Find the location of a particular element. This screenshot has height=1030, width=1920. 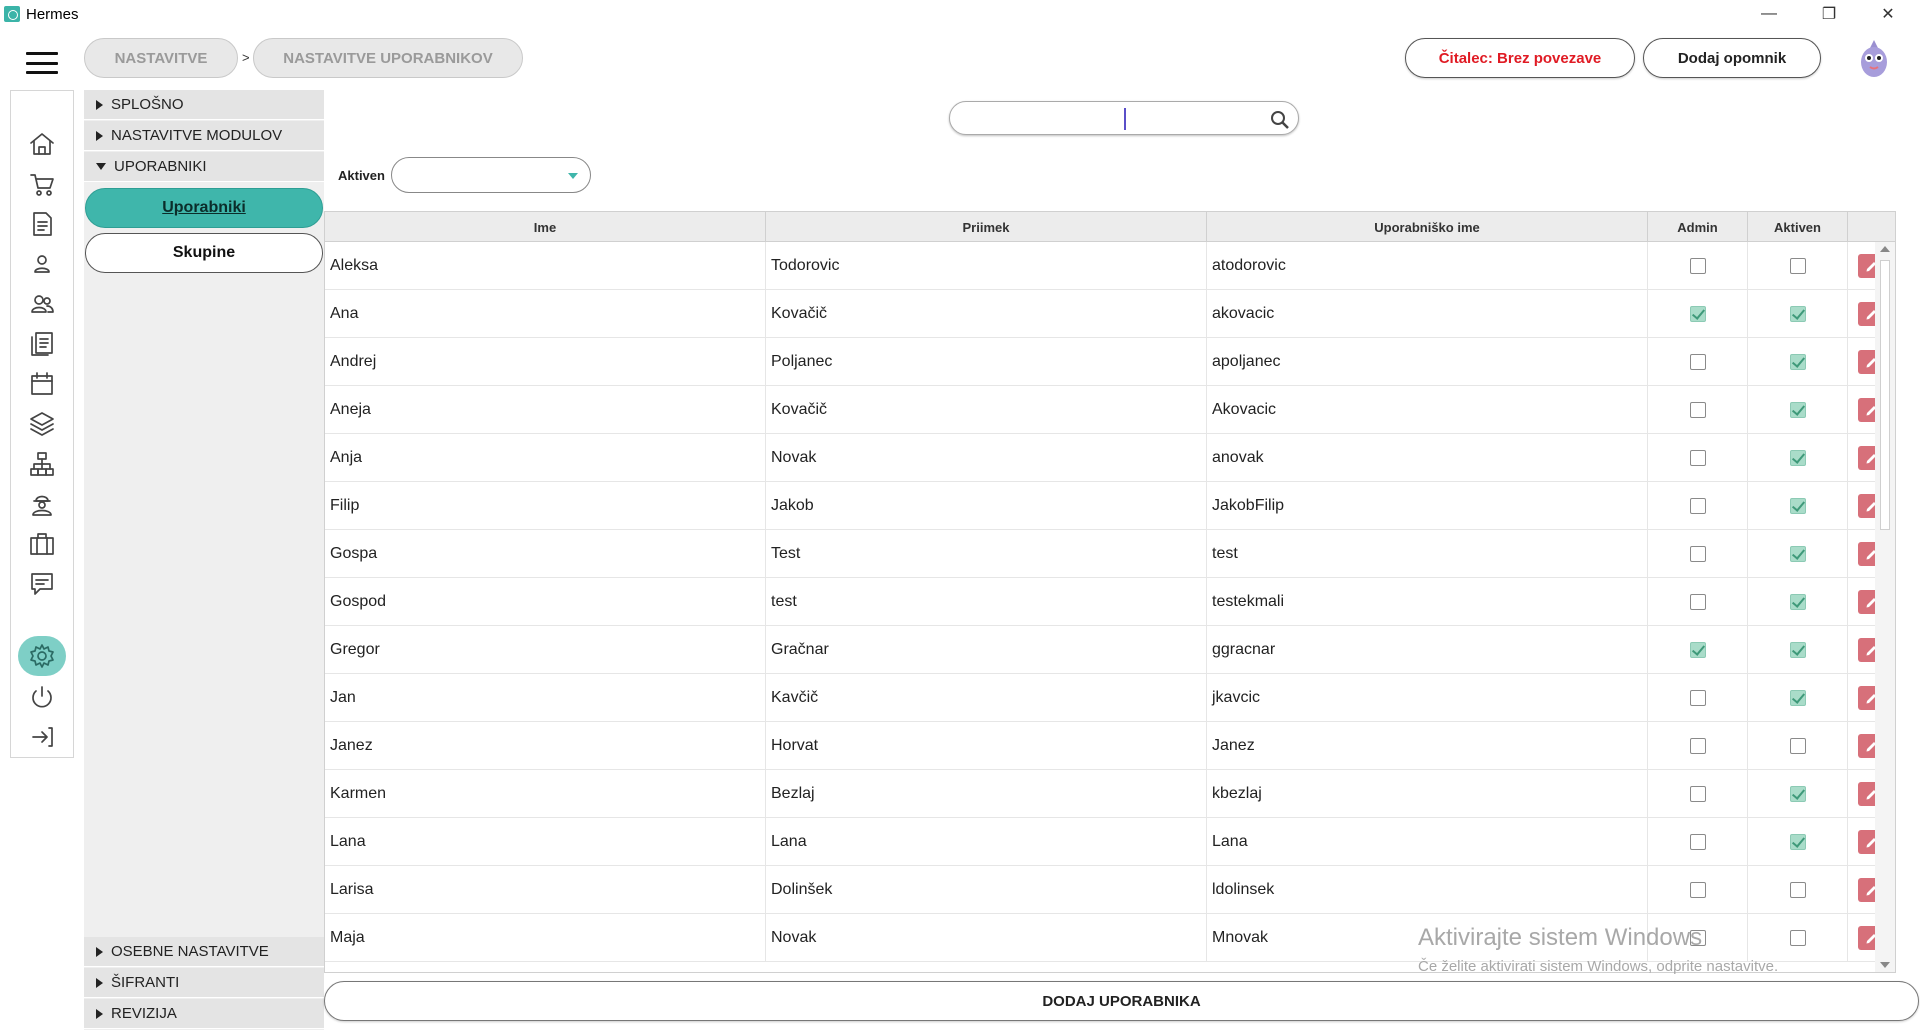

table-row: Andrej Poljanec apoljanec is located at coordinates (1110, 362).